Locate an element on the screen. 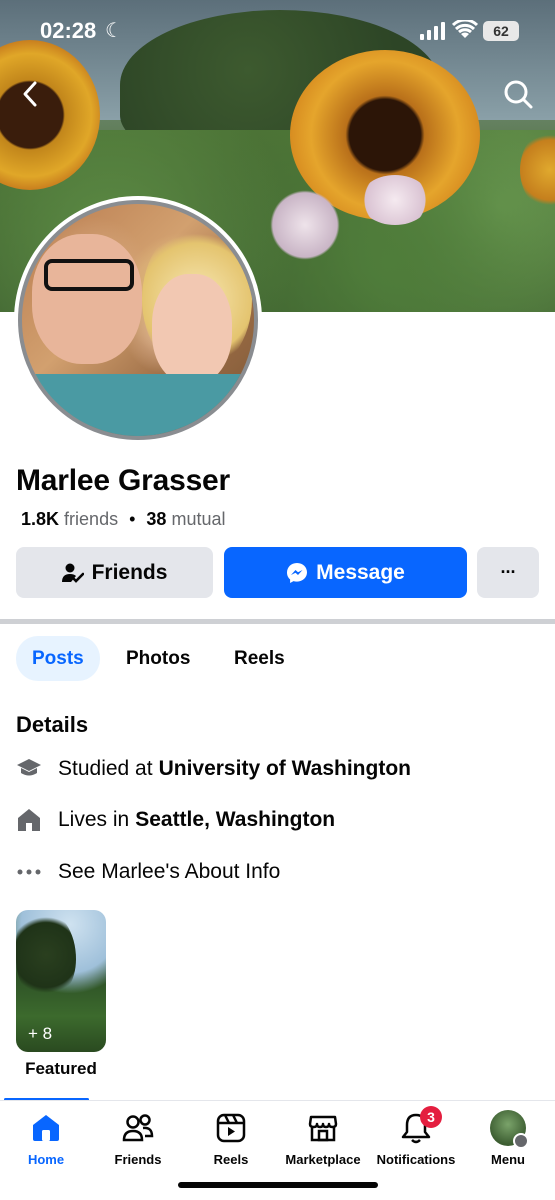 This screenshot has width=555, height=1200. profile-photo is located at coordinates (138, 320).